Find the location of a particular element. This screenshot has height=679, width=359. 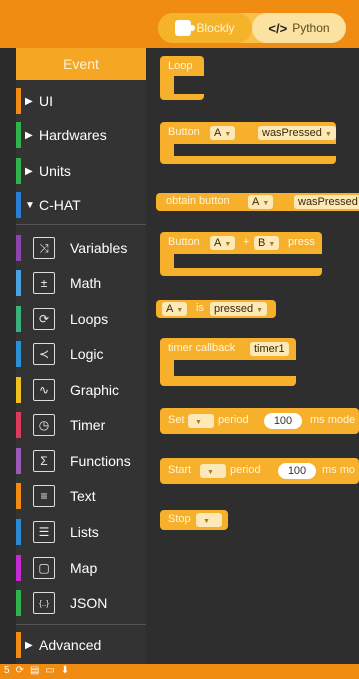

toolbox-item-timer: ◷ Timer is located at coordinates (81, 425).